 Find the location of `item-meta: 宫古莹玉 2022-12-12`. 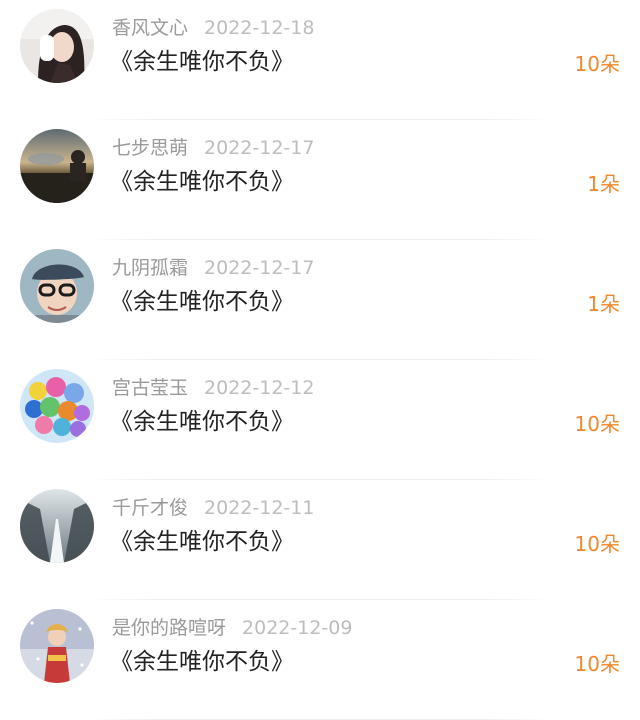

item-meta: 宫古莹玉 2022-12-12 is located at coordinates (213, 388).